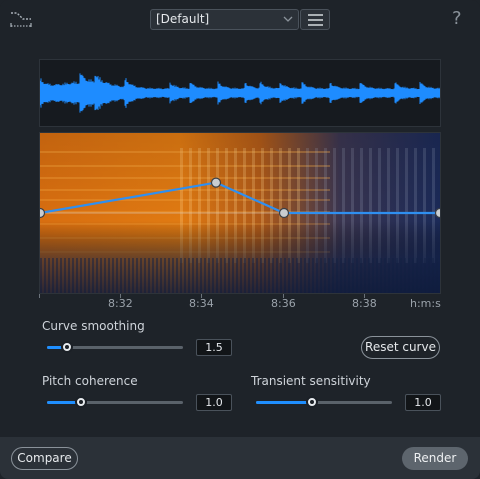 The image size is (480, 479). Describe the element at coordinates (21, 19) in the screenshot. I see `curve-icon` at that location.